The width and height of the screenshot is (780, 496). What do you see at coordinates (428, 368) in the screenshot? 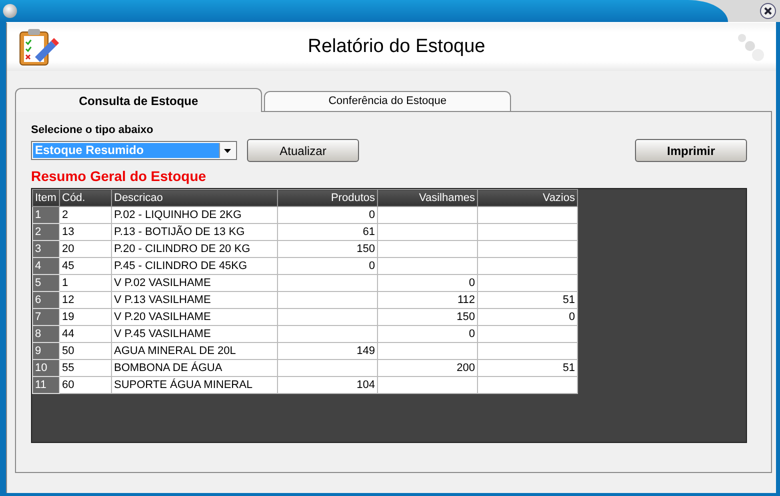
I see `table-cell: 200` at bounding box center [428, 368].